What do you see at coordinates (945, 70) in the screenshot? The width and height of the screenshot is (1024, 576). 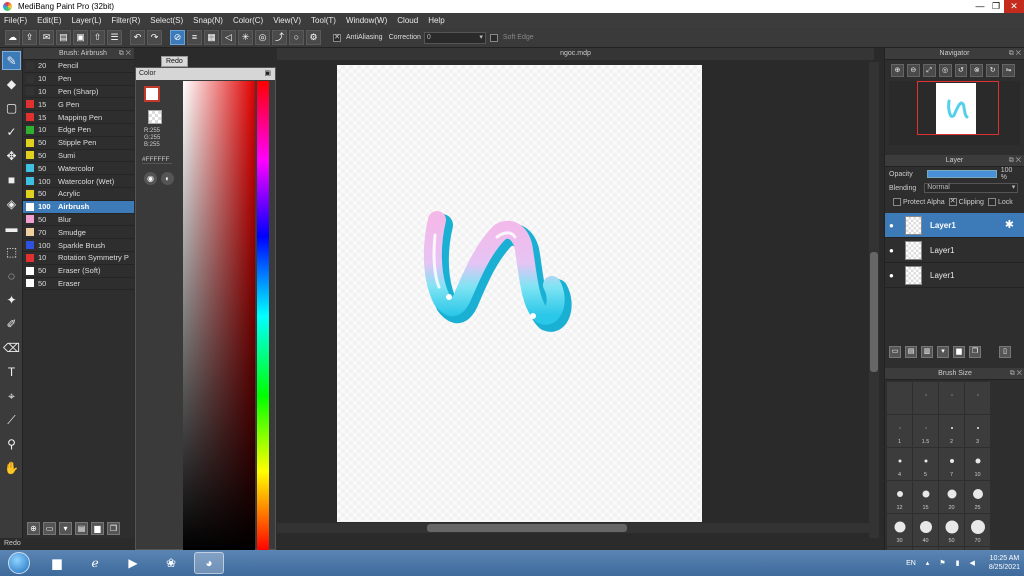 I see `actual-size-icon: ◎` at bounding box center [945, 70].